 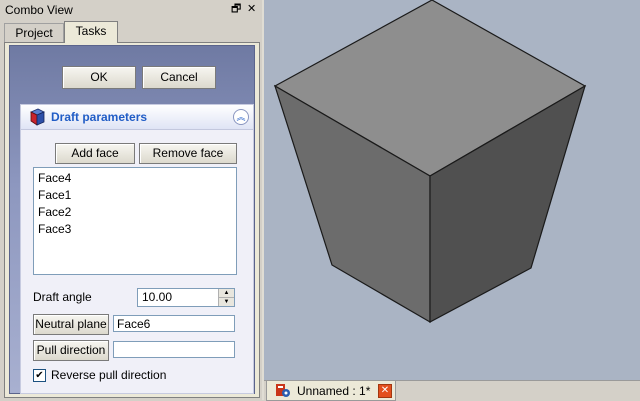 What do you see at coordinates (34, 33) in the screenshot?
I see `tab-project: Project` at bounding box center [34, 33].